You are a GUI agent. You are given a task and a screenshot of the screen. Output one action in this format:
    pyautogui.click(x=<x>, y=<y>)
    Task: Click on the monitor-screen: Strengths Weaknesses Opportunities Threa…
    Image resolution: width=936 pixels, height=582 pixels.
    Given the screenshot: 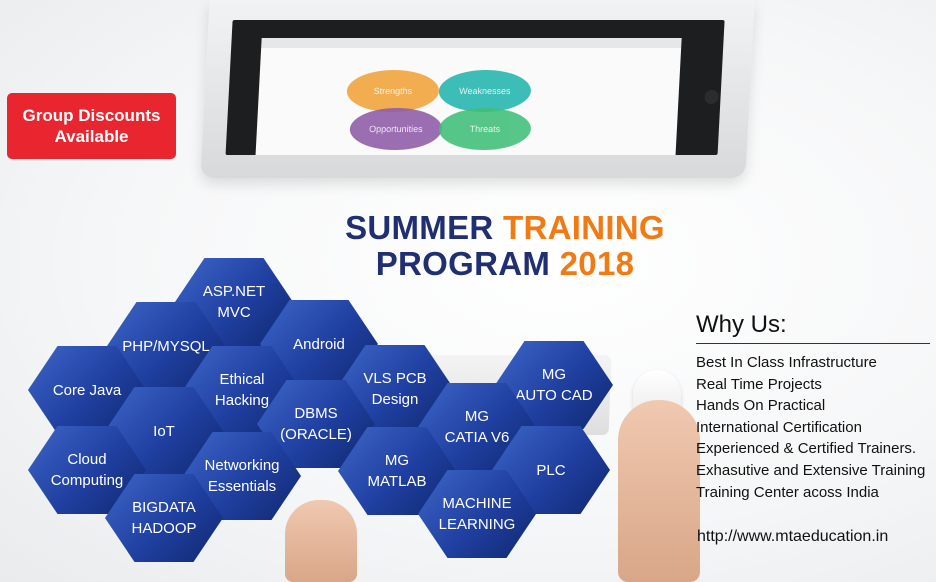 What is the action you would take?
    pyautogui.click(x=475, y=87)
    